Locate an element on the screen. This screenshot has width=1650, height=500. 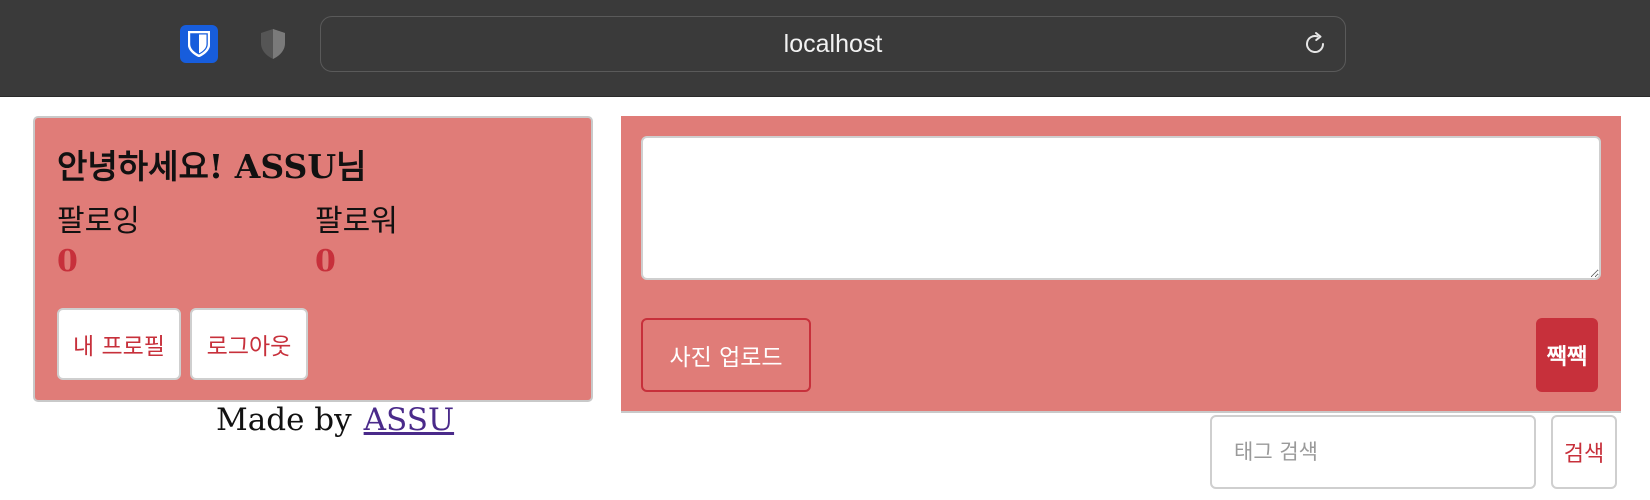
my-profile-button: 내 프로필 is located at coordinates (119, 344).